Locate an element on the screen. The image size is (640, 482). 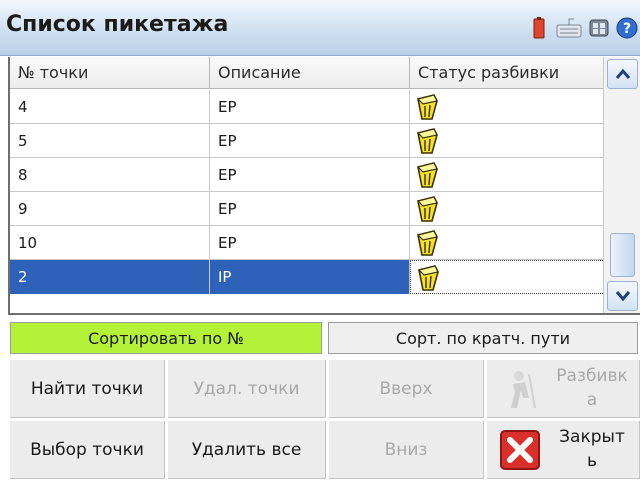
cell-point-number: 5 is located at coordinates (110, 141).